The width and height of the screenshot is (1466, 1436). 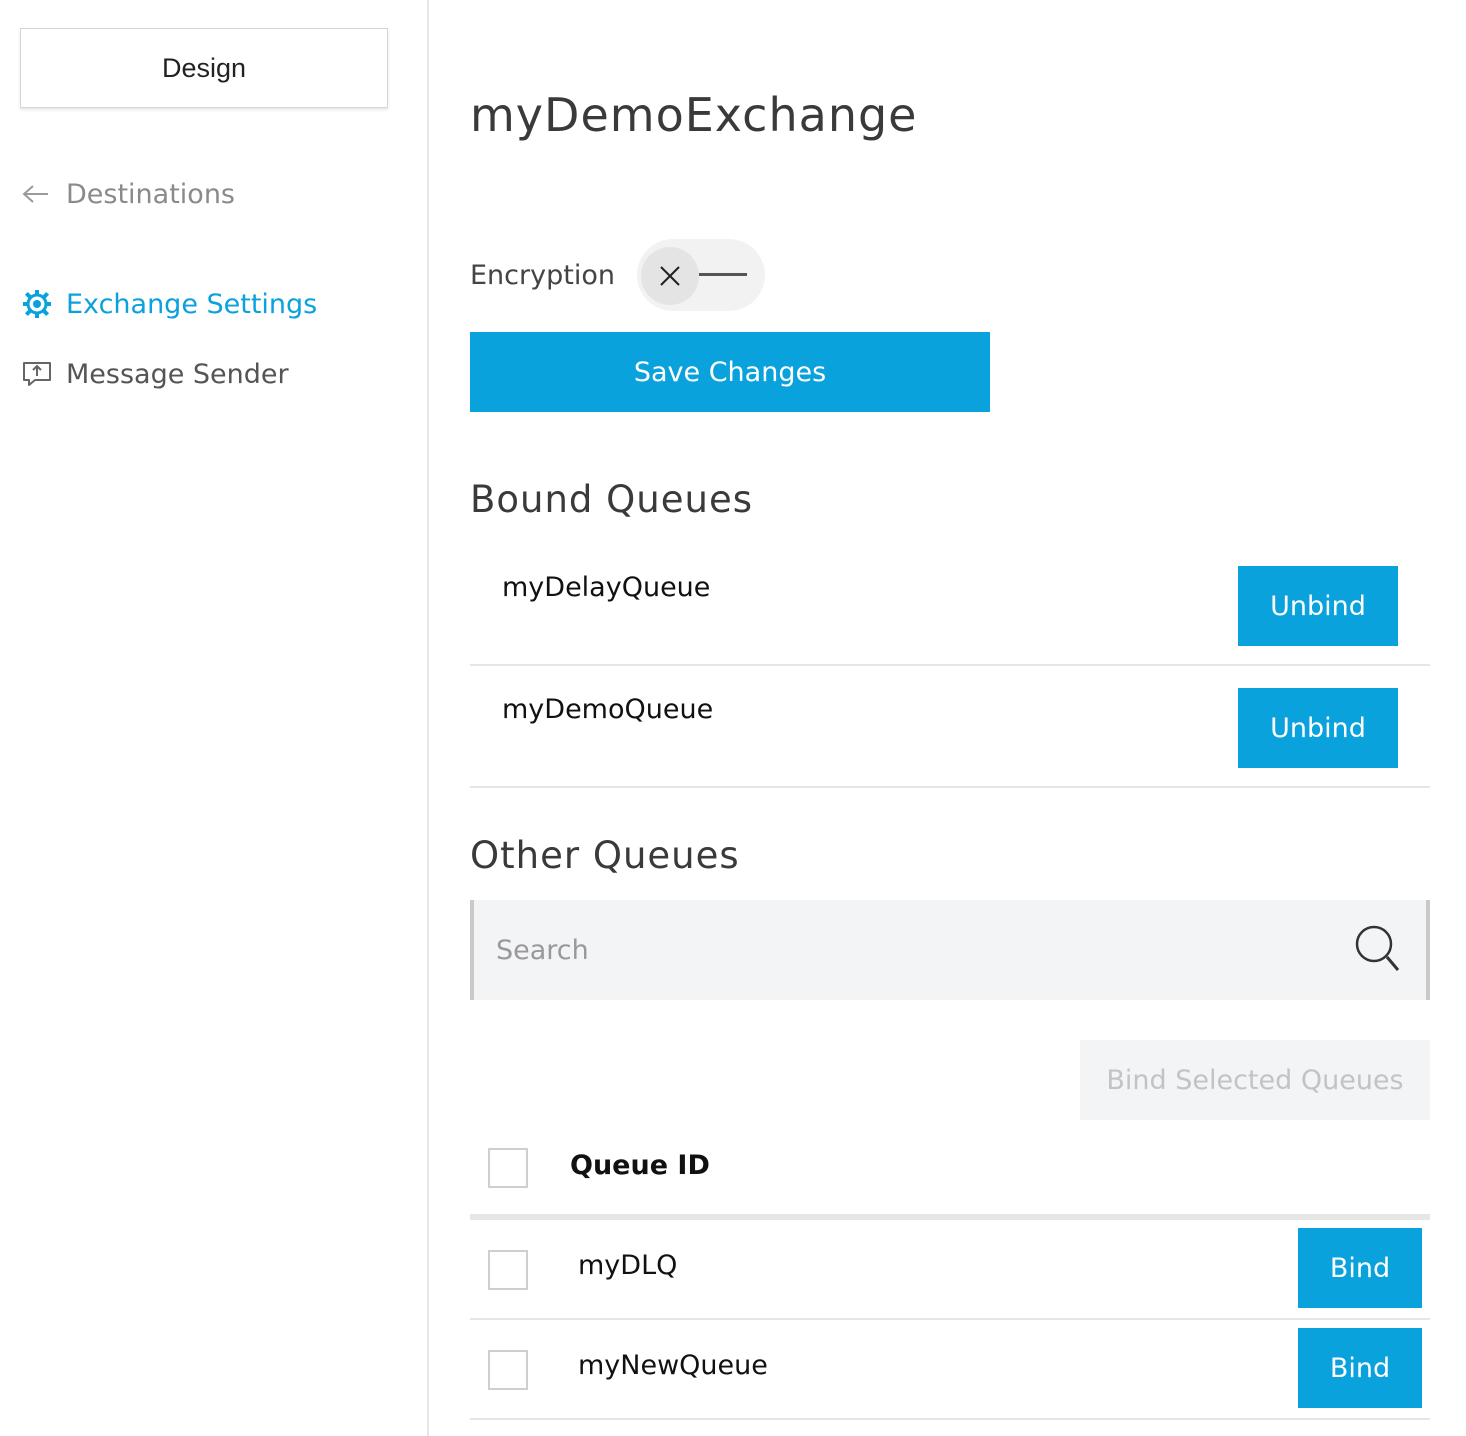 What do you see at coordinates (151, 194) in the screenshot?
I see `back-link-label: Destinations` at bounding box center [151, 194].